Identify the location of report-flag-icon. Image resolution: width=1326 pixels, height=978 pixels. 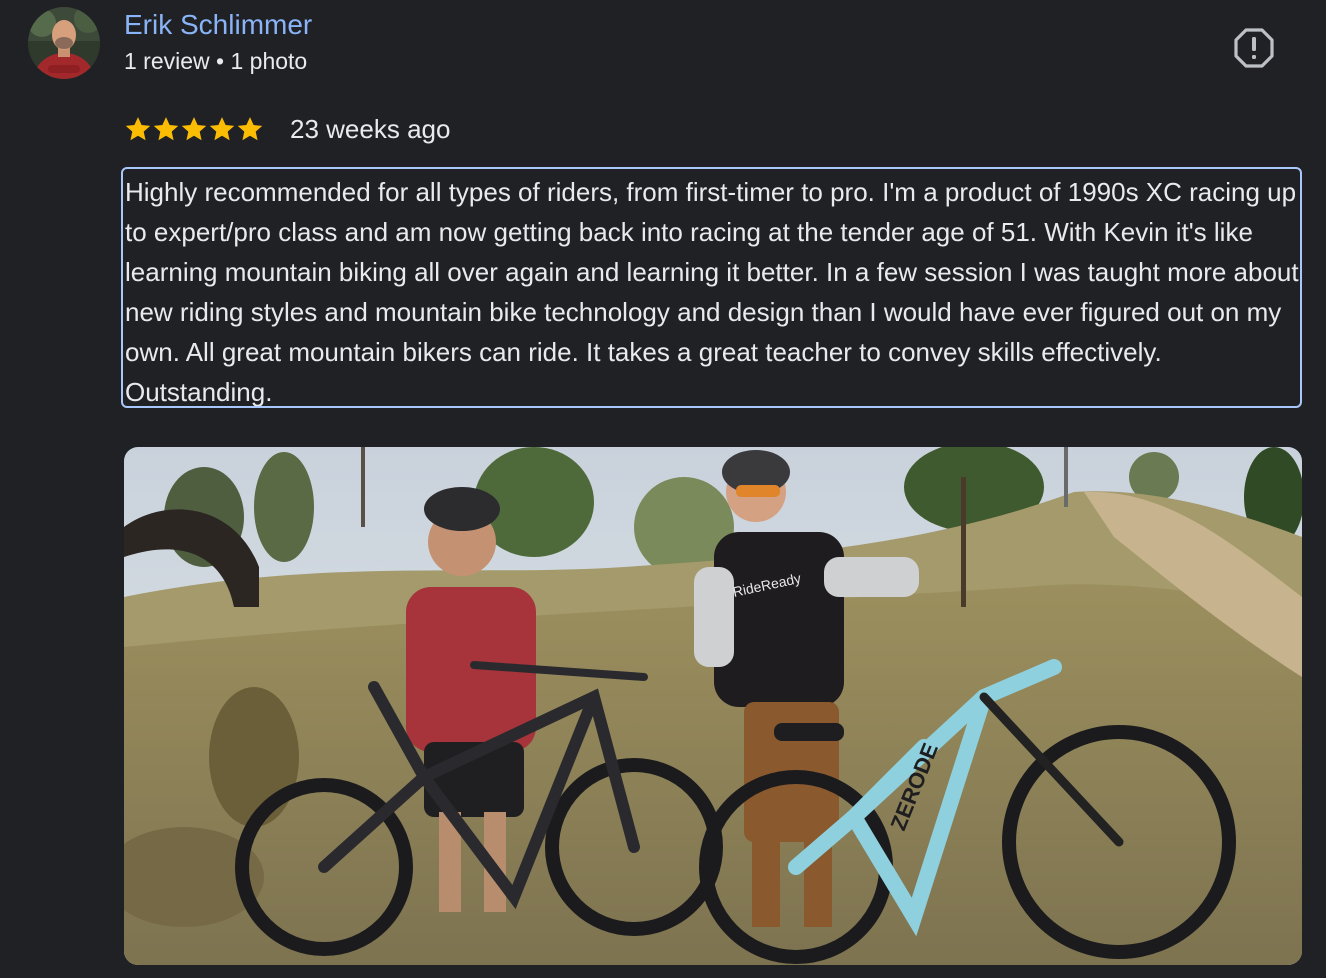
(1254, 48).